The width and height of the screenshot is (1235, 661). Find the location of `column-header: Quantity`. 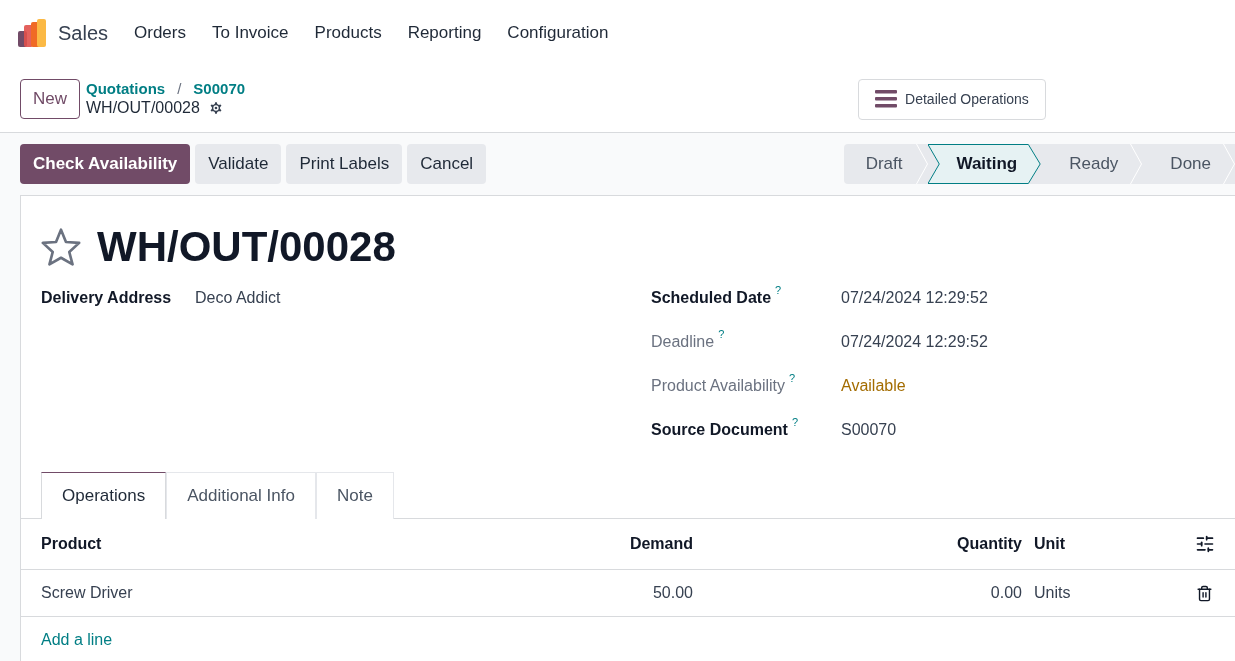

column-header: Quantity is located at coordinates (857, 544).